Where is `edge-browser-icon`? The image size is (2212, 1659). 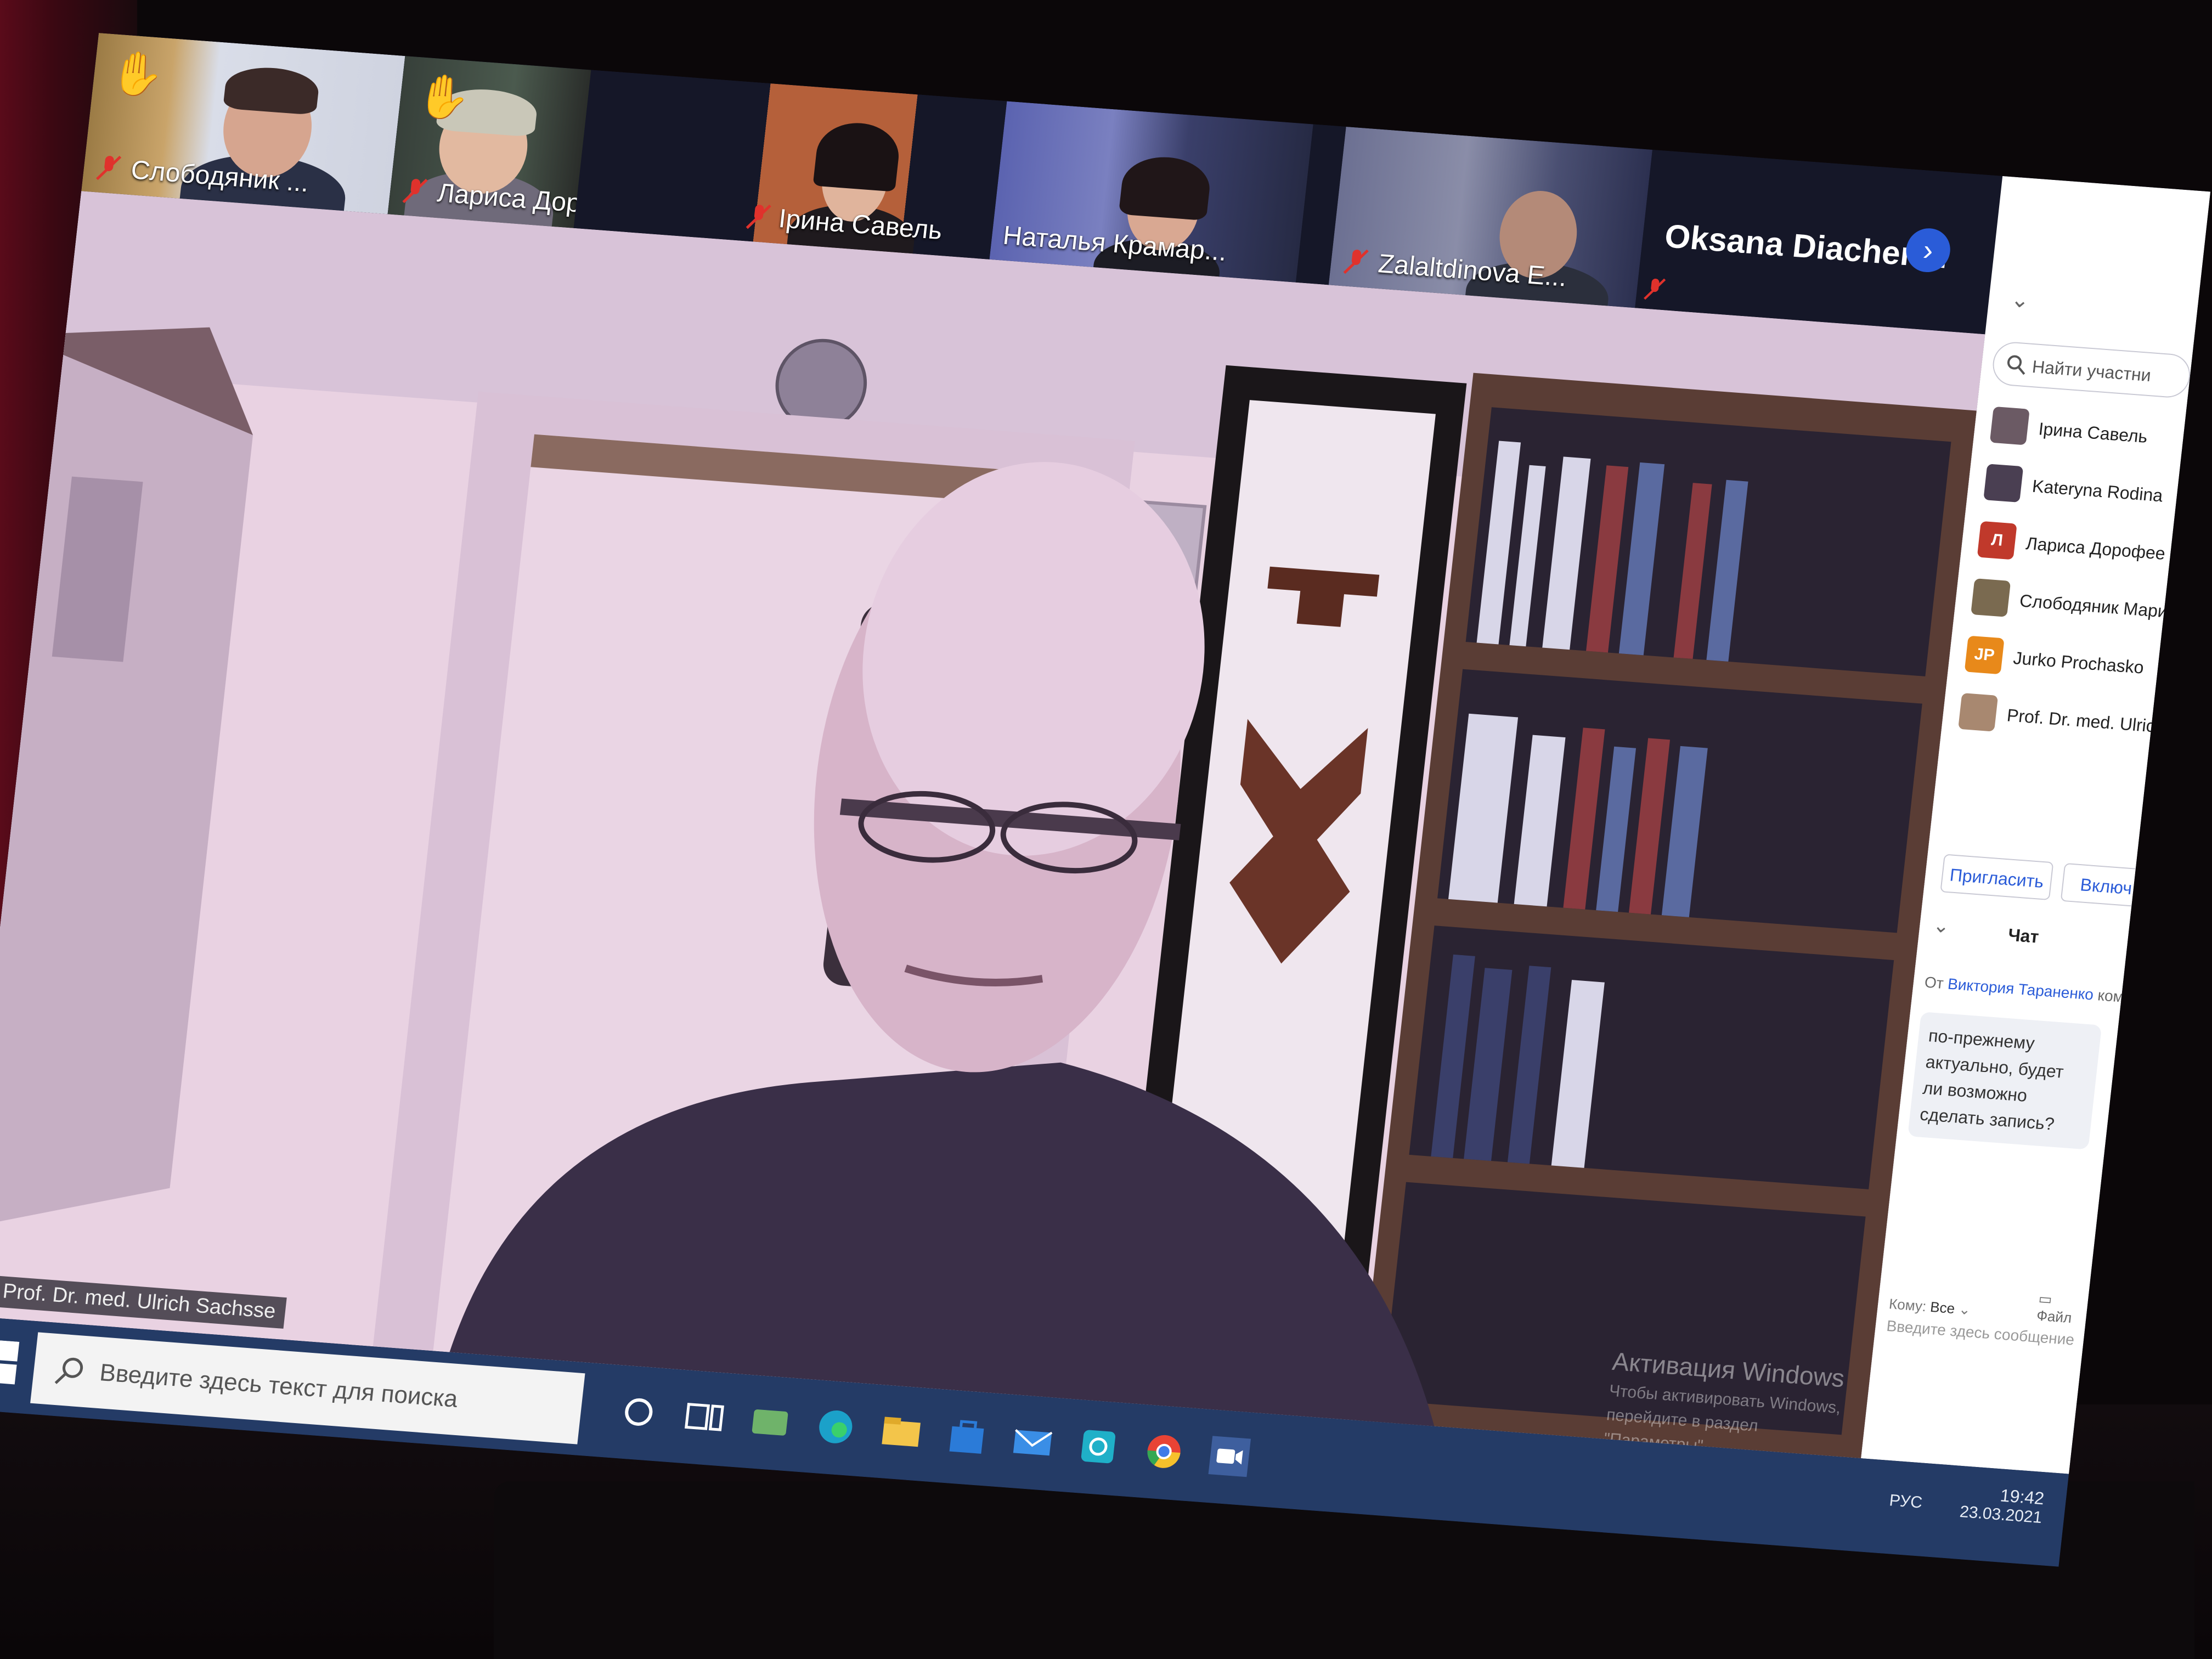 edge-browser-icon is located at coordinates (835, 1427).